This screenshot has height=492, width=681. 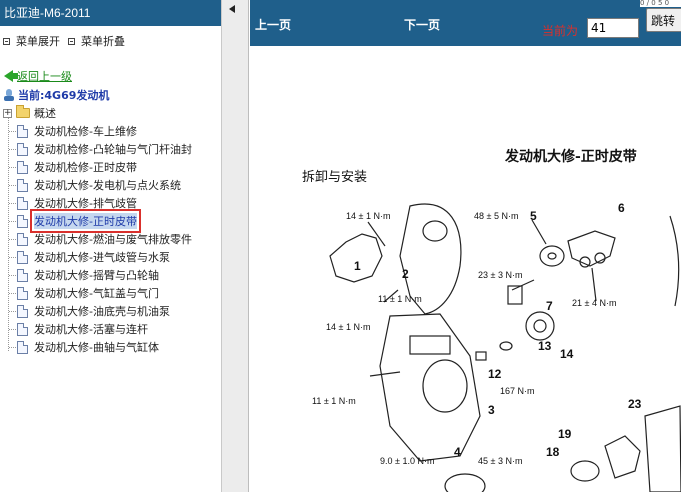 What do you see at coordinates (232, 9) in the screenshot?
I see `collapse-panel-arrow-icon` at bounding box center [232, 9].